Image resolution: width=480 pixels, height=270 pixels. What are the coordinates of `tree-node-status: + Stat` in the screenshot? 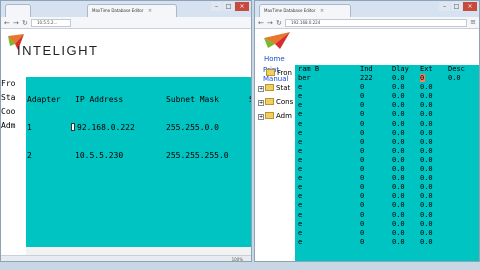 It's located at (274, 88).